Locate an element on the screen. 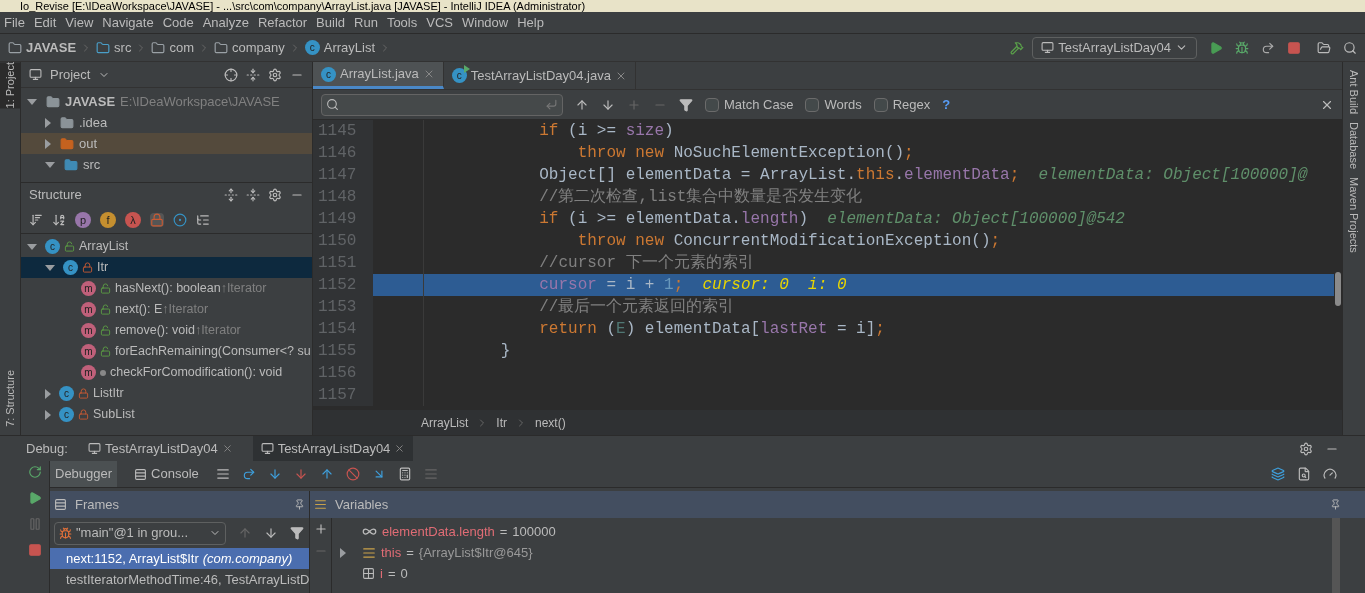  debugger-tab: Debugger is located at coordinates (84, 474).